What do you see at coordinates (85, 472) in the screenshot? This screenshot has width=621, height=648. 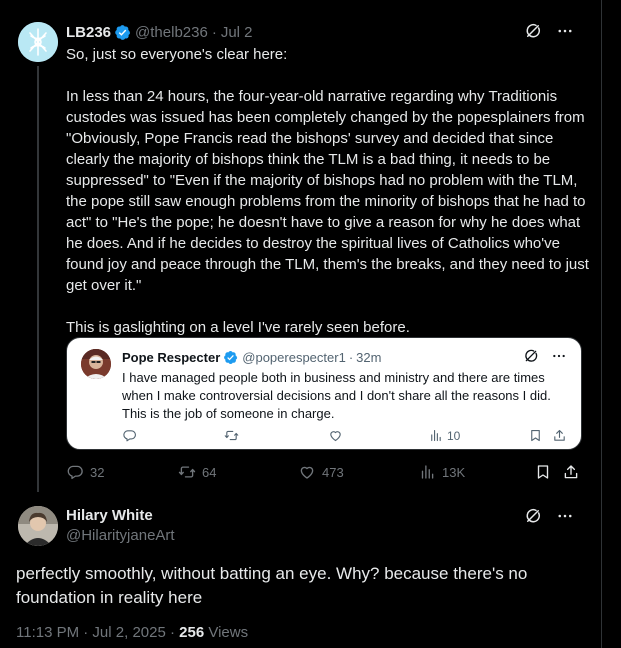 I see `reply-button: 32` at bounding box center [85, 472].